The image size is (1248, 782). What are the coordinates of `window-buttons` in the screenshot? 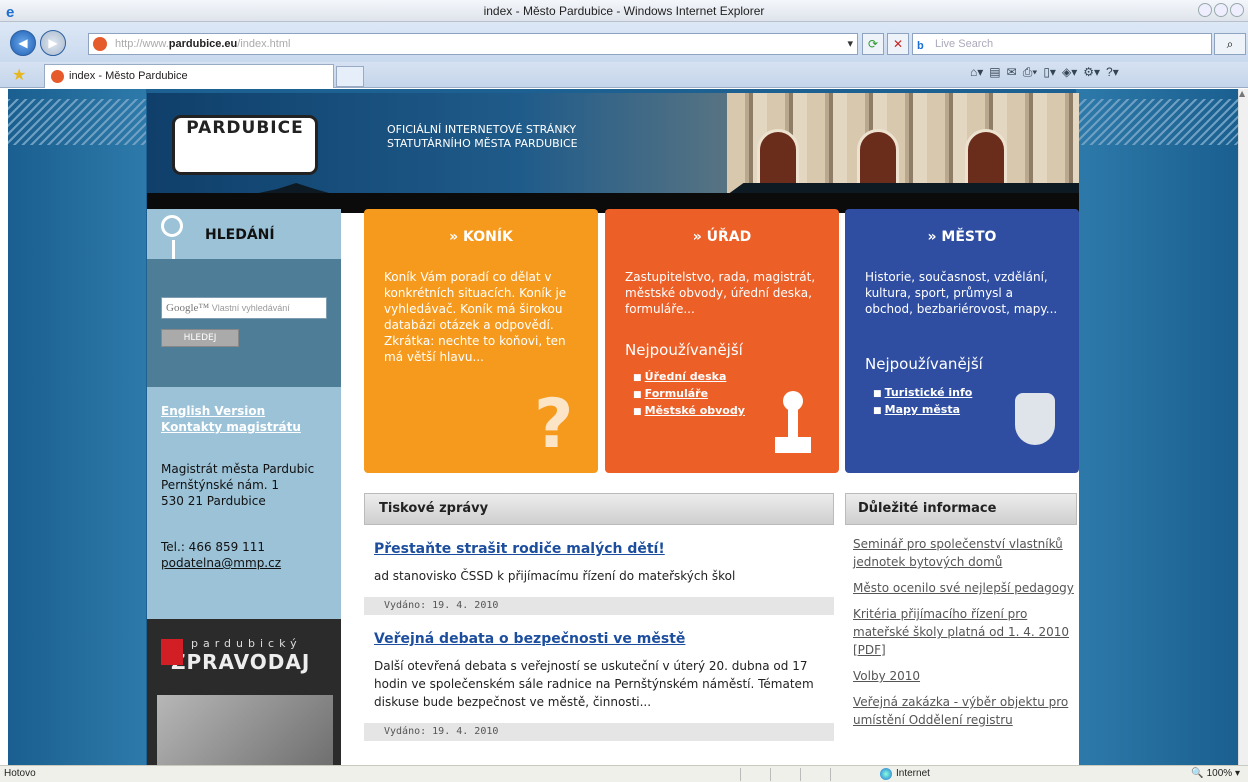 It's located at (1221, 10).